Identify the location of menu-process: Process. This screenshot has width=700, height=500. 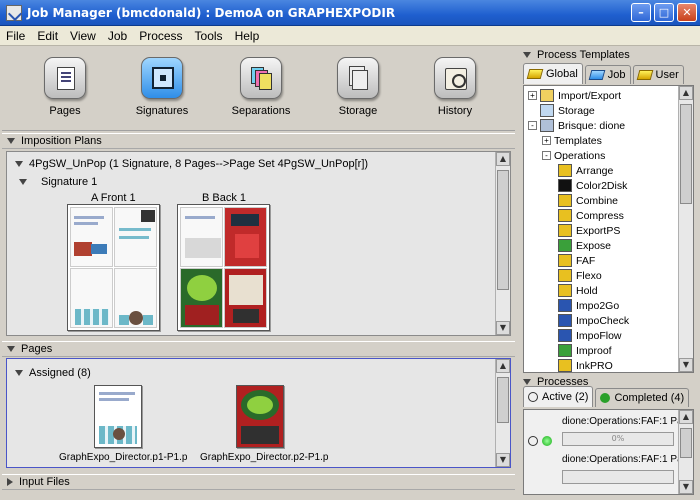
(160, 36).